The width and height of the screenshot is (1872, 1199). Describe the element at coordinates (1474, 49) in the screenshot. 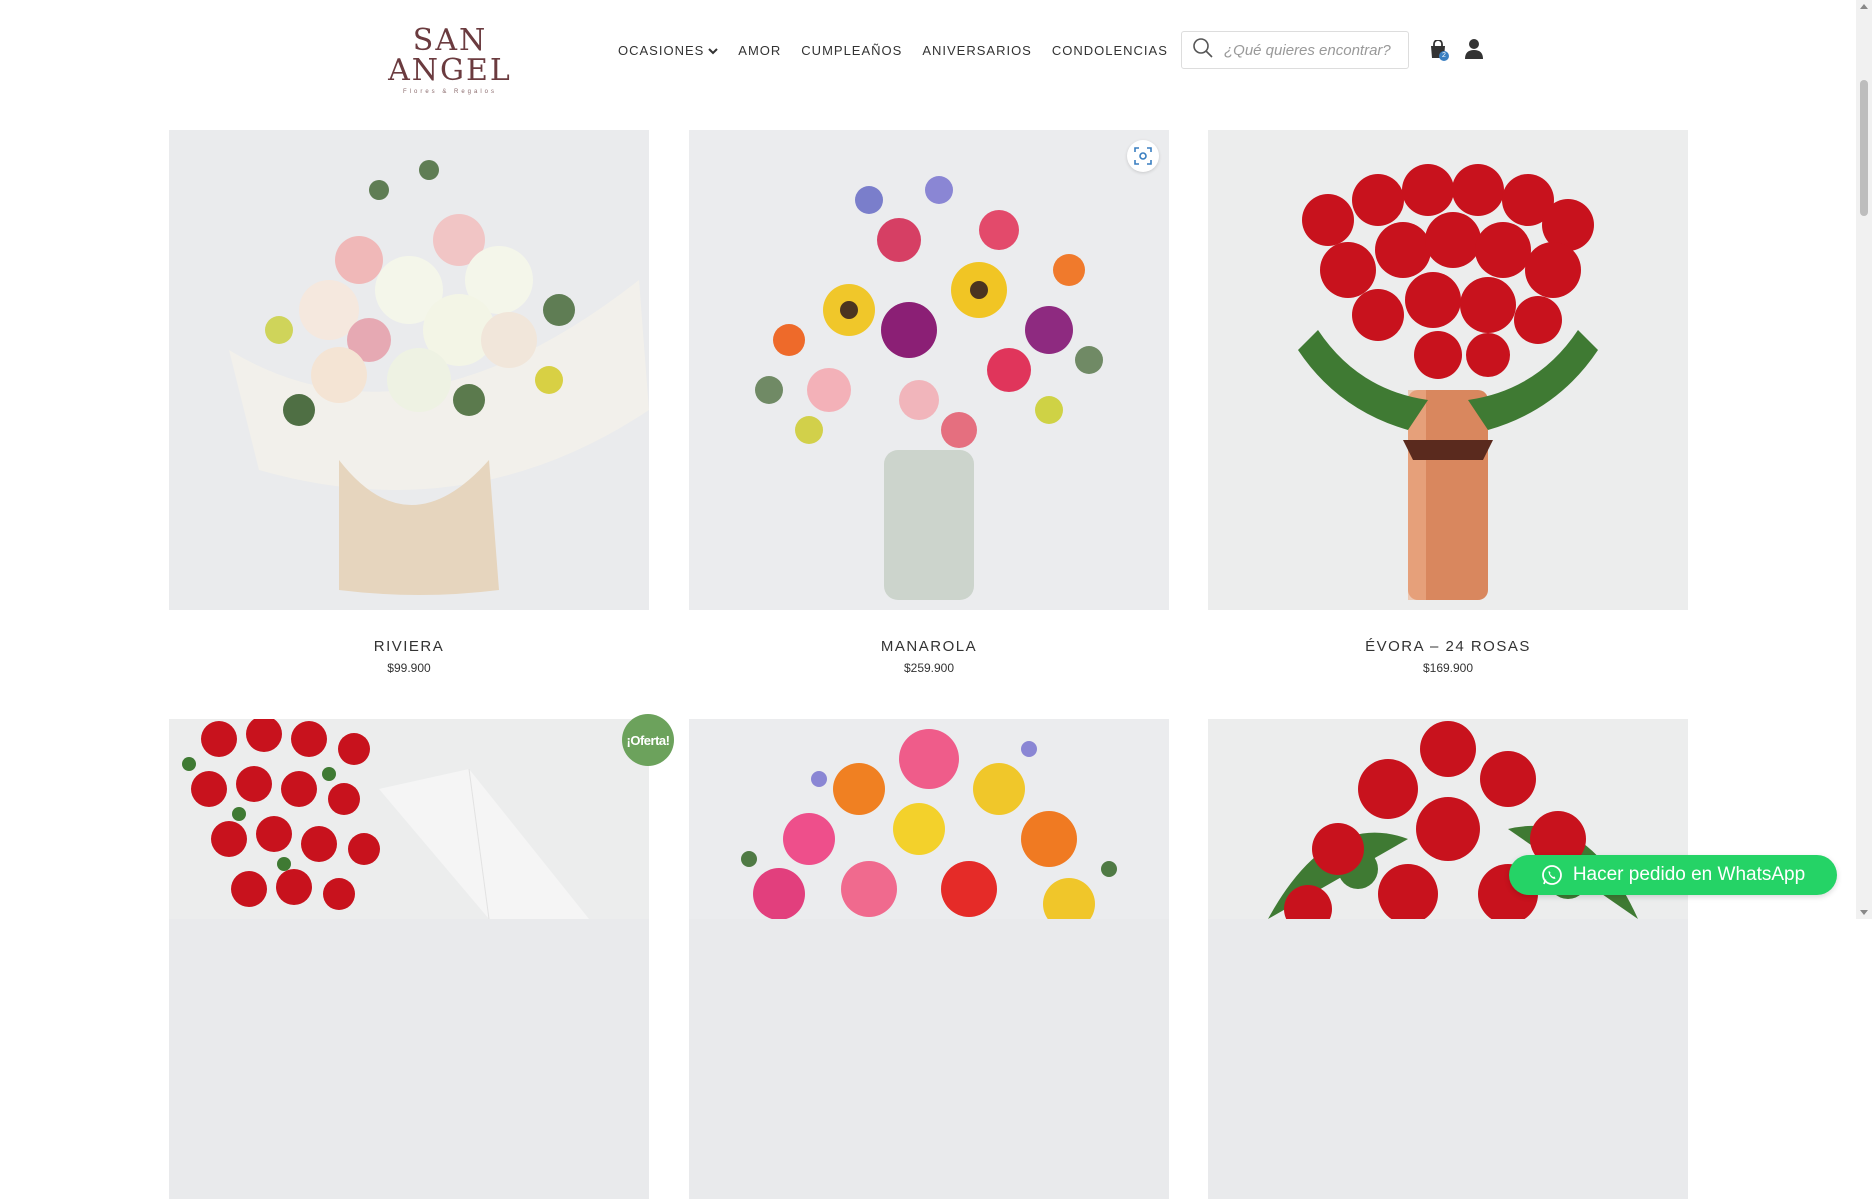

I see `user-account-icon` at that location.